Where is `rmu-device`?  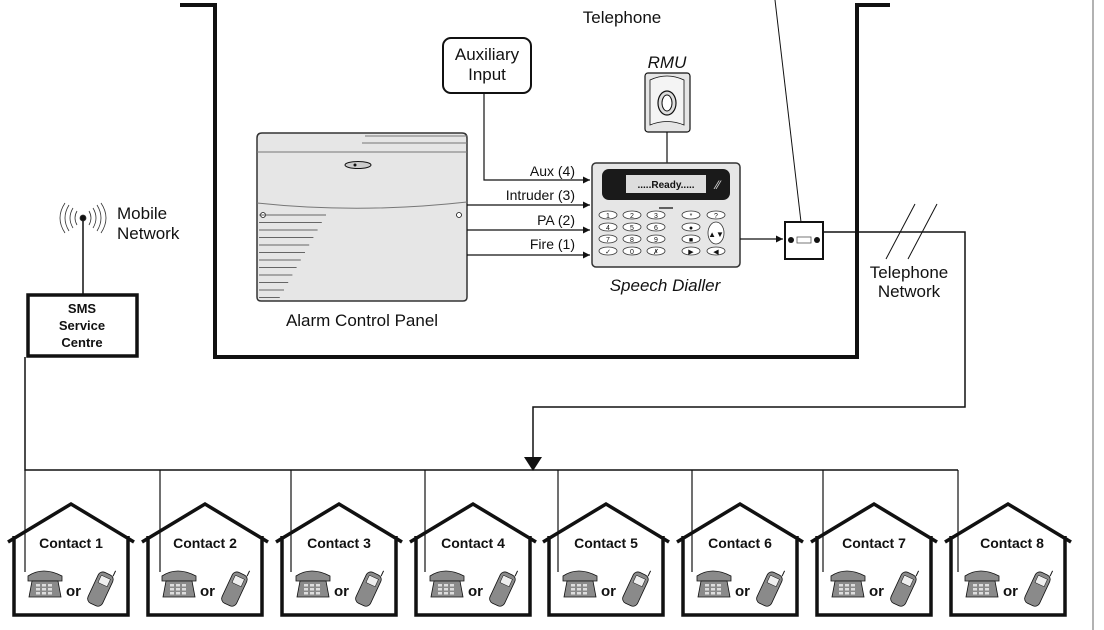 rmu-device is located at coordinates (667, 102).